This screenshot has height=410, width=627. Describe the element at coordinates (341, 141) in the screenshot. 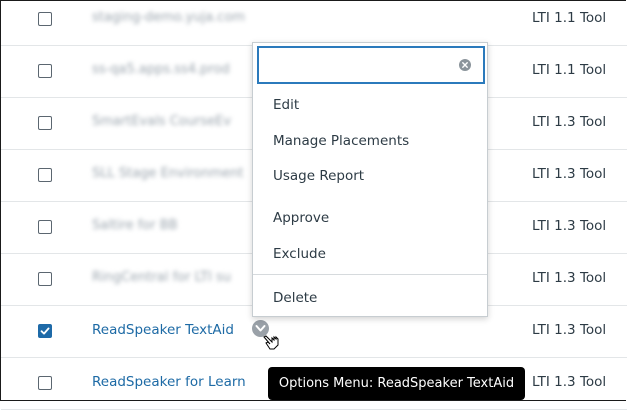

I see `menu-item-manage-placements: Manage Placements` at that location.